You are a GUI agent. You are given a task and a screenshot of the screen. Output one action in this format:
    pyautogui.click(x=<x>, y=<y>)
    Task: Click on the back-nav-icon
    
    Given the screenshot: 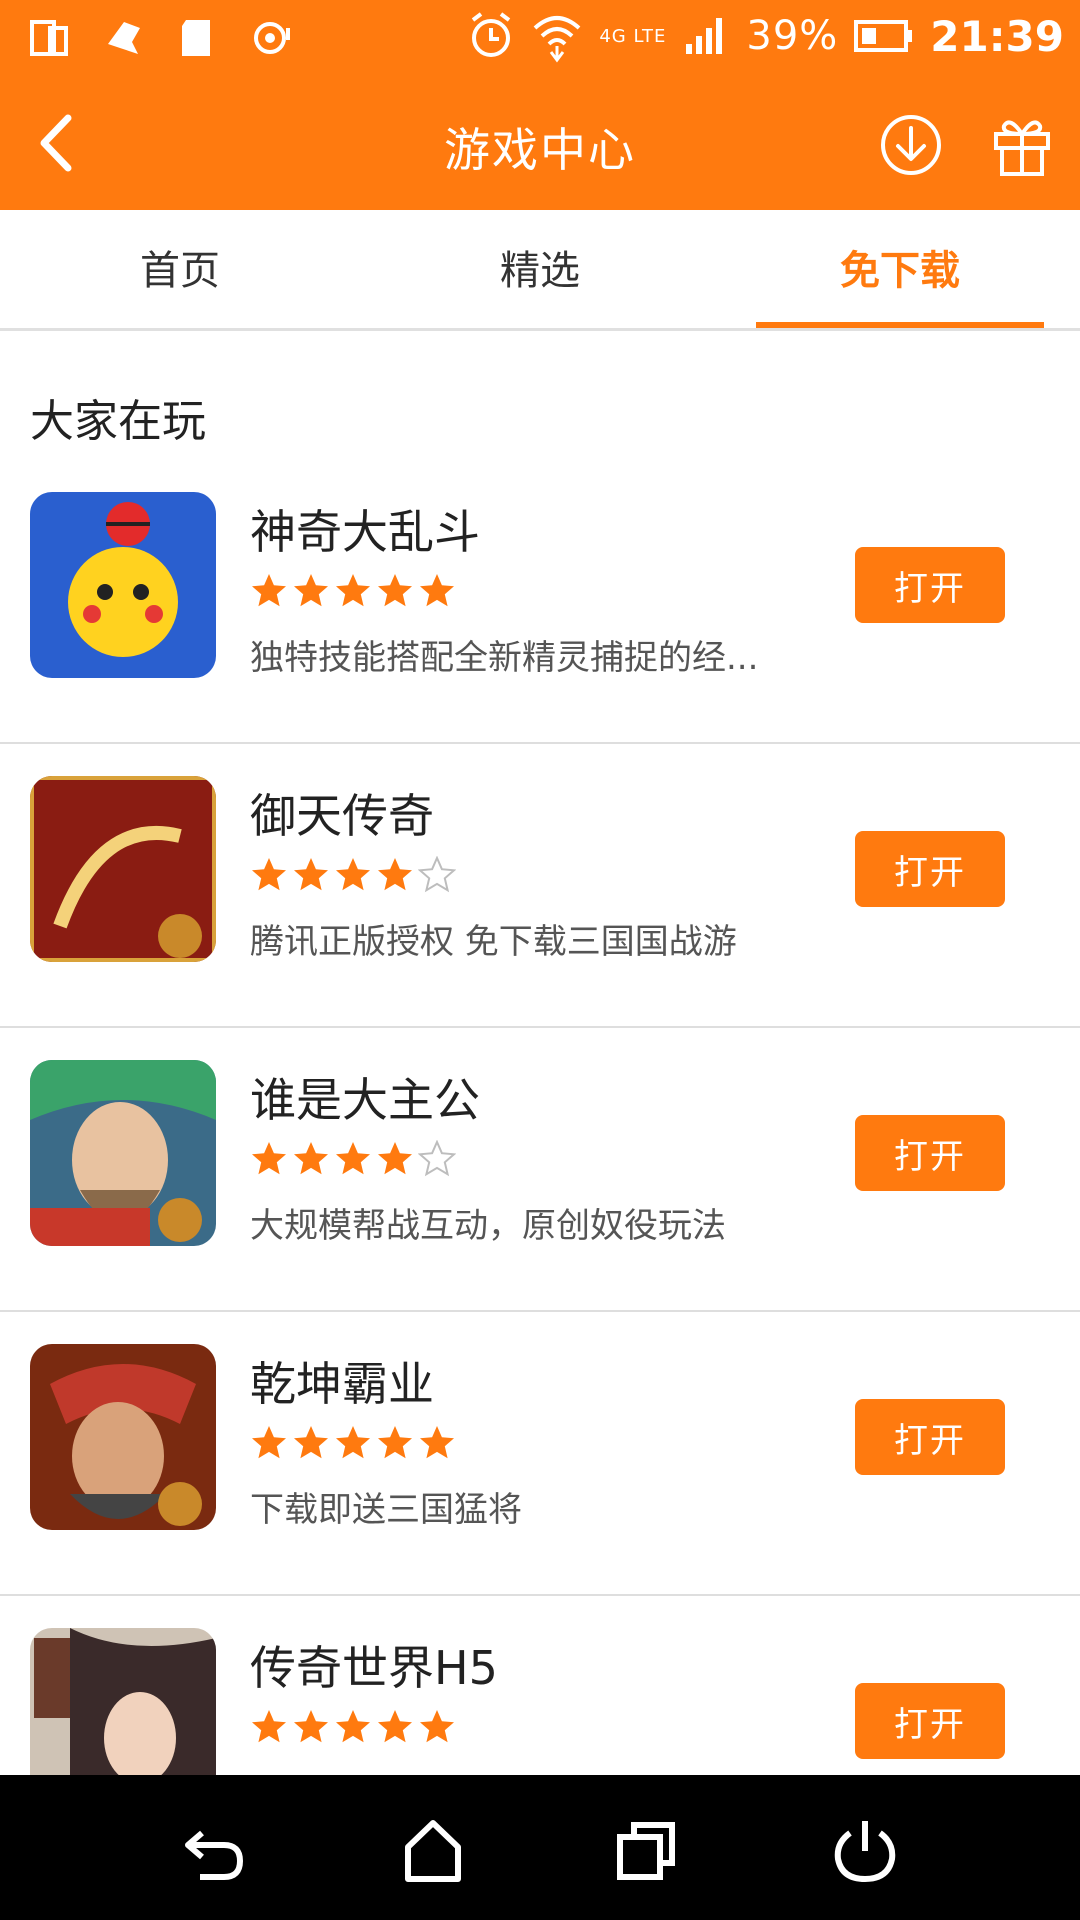 What is the action you would take?
    pyautogui.click(x=215, y=1850)
    